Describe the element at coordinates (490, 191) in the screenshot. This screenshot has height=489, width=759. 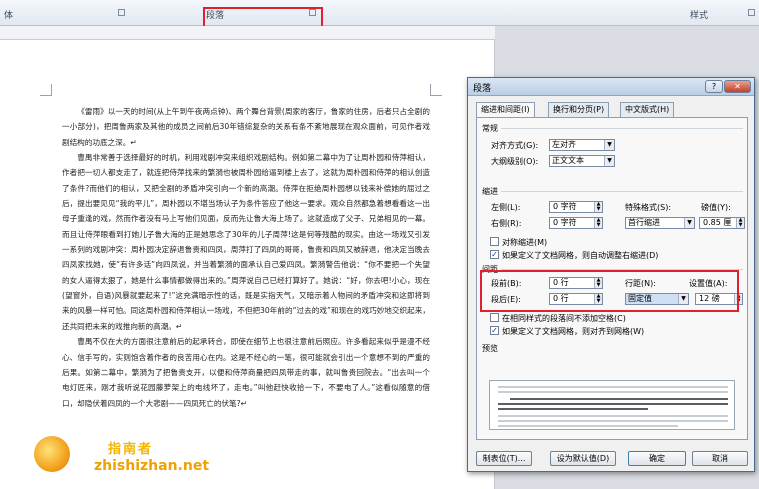
I see `indent-section-label: 缩进` at that location.